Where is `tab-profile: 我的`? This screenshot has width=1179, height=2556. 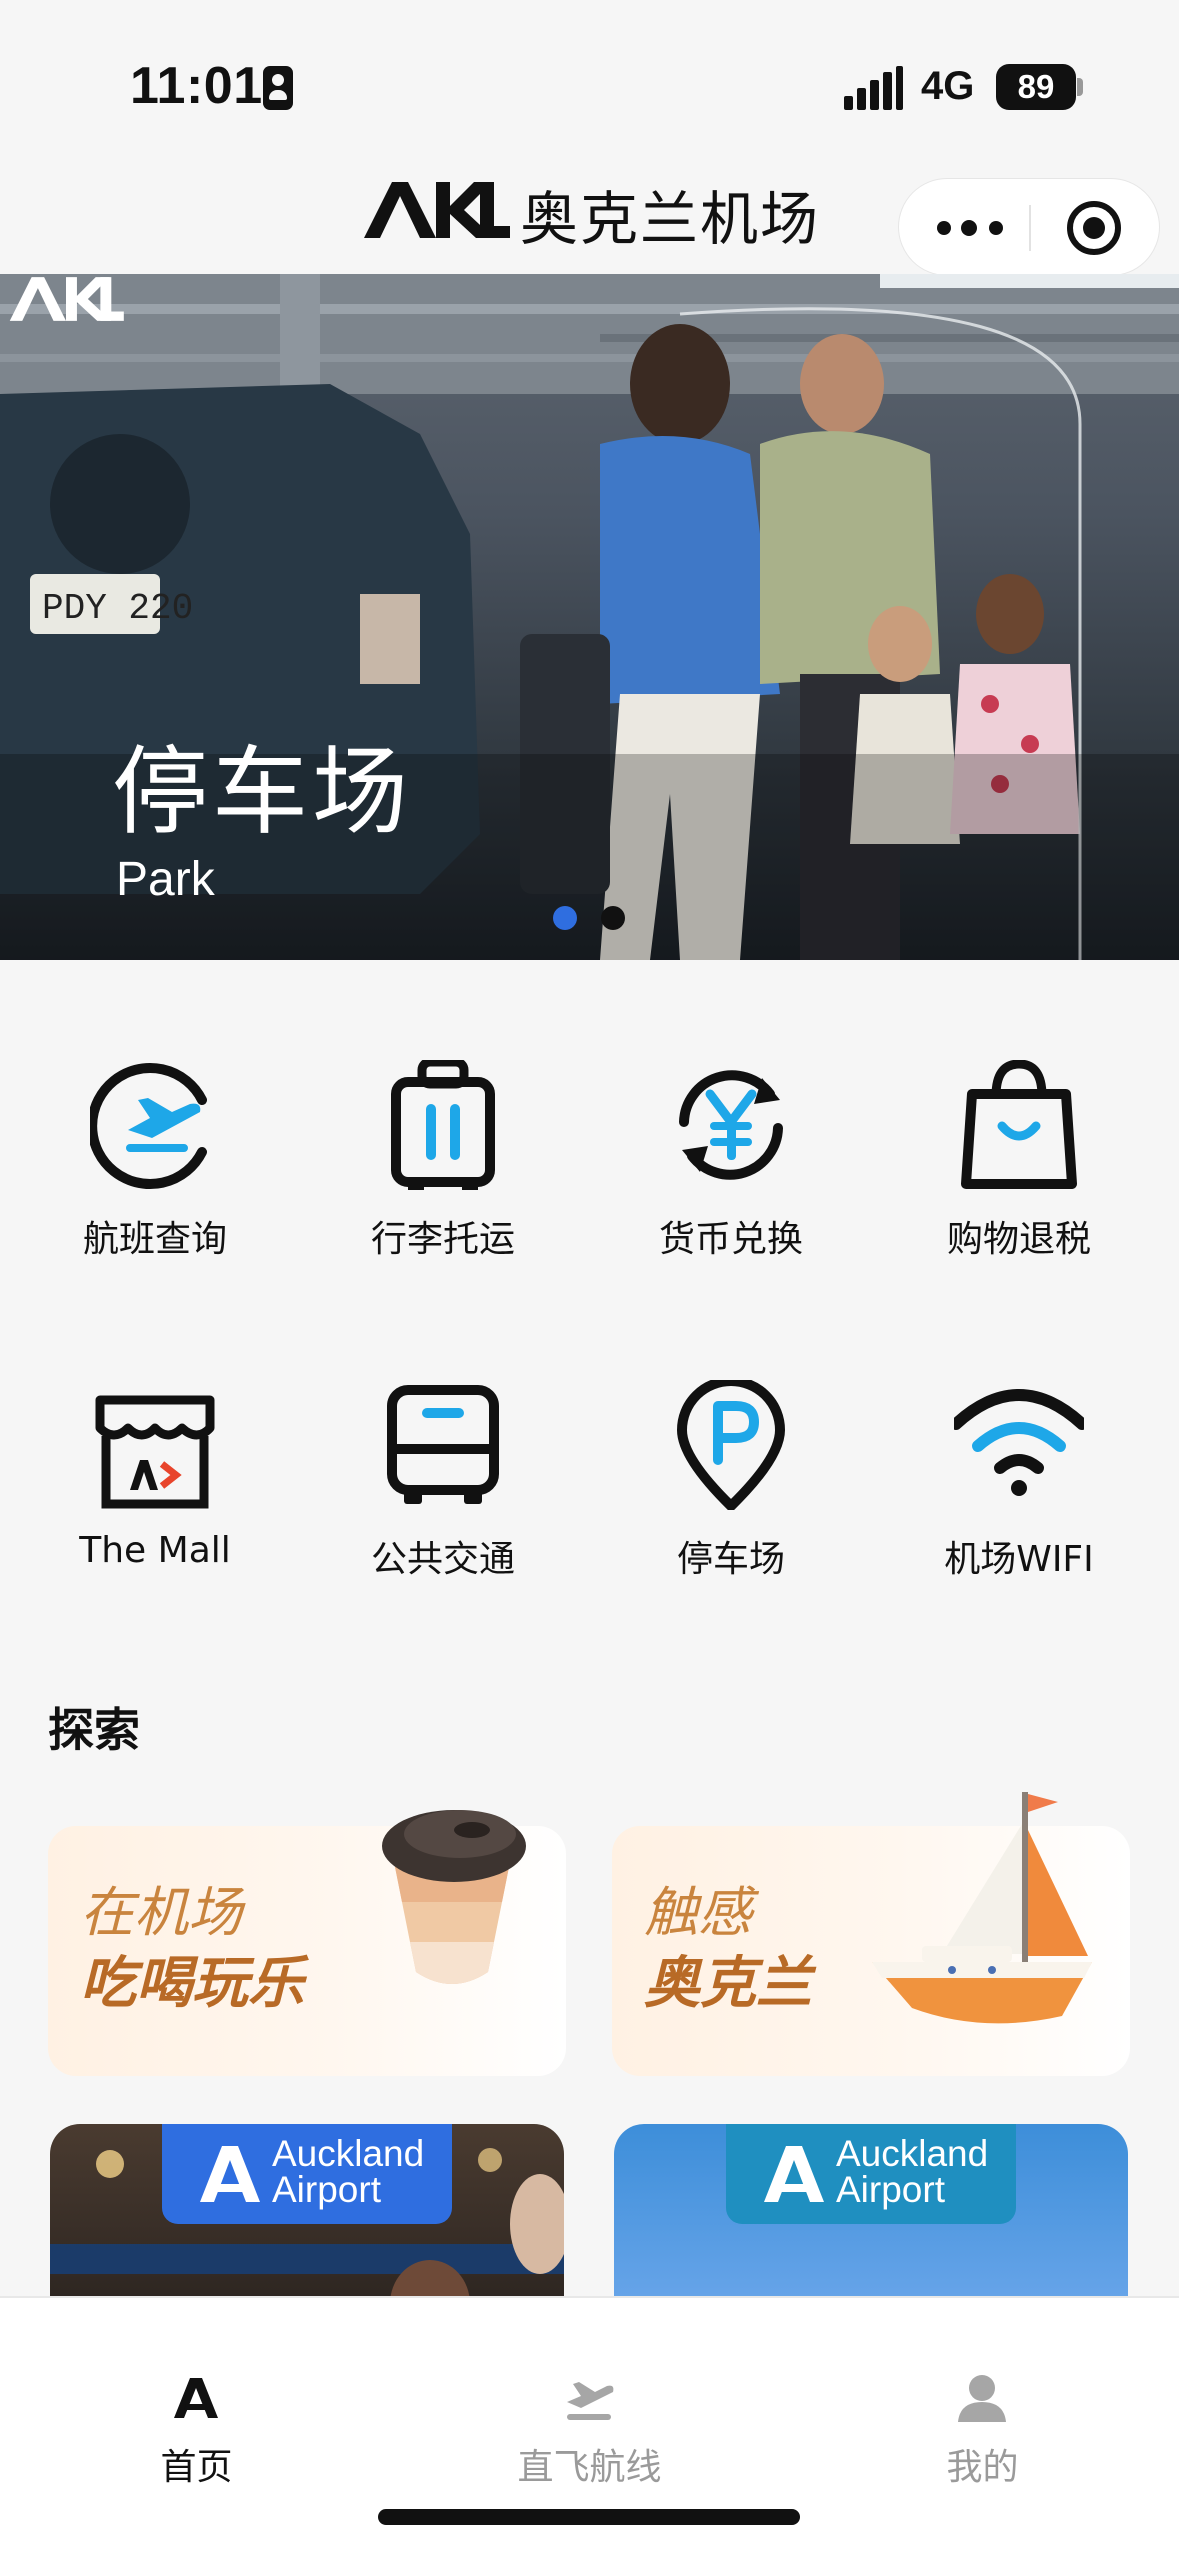
tab-profile: 我的 is located at coordinates (982, 2398).